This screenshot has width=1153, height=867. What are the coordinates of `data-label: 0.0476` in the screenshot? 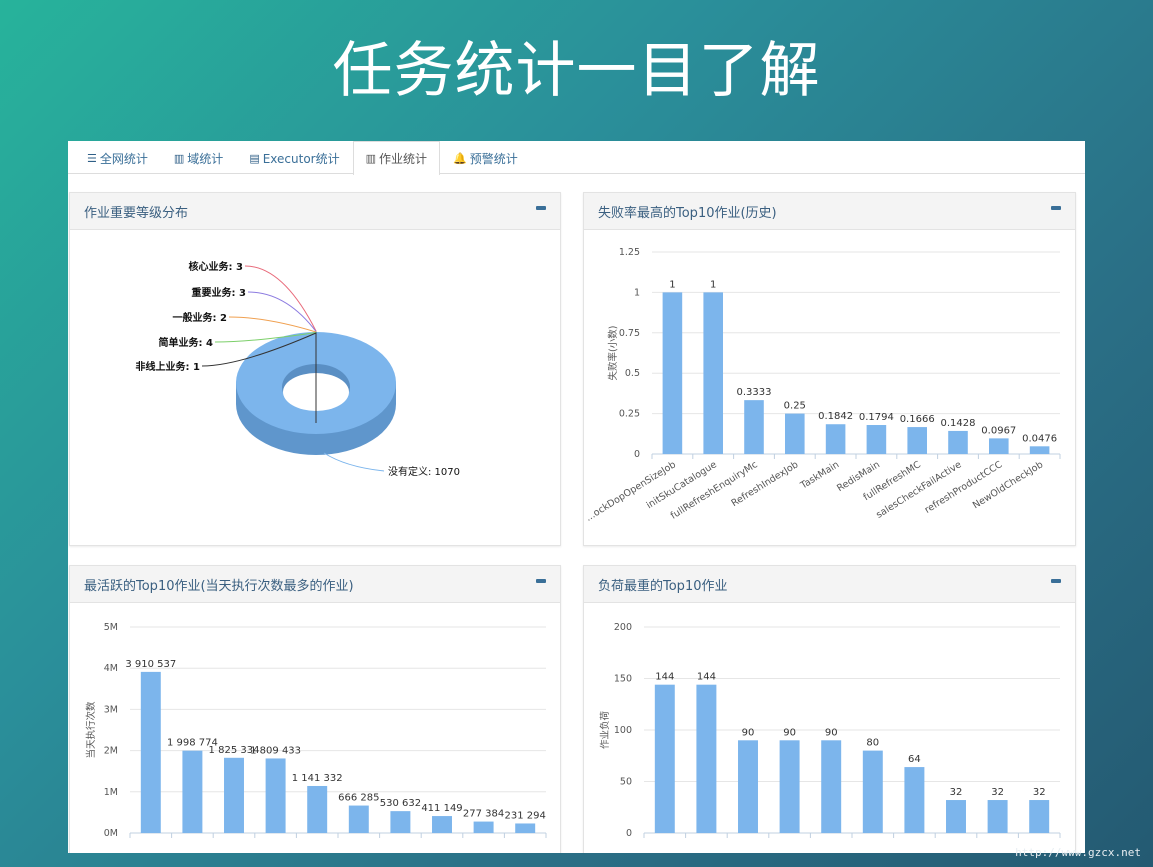 It's located at (1039, 438).